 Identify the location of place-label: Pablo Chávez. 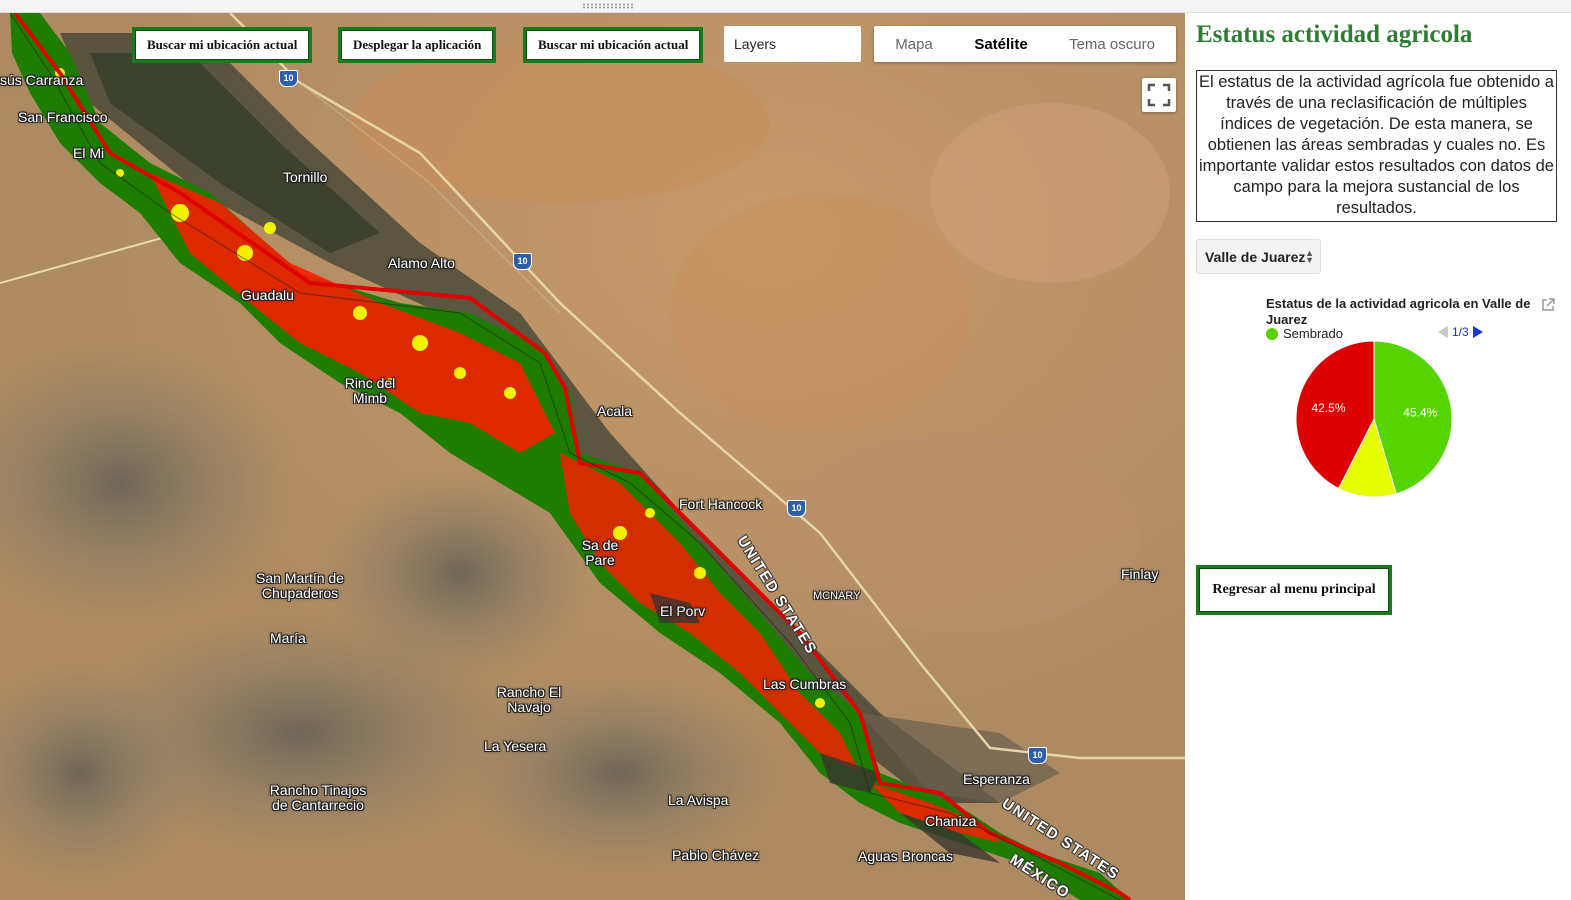
(716, 855).